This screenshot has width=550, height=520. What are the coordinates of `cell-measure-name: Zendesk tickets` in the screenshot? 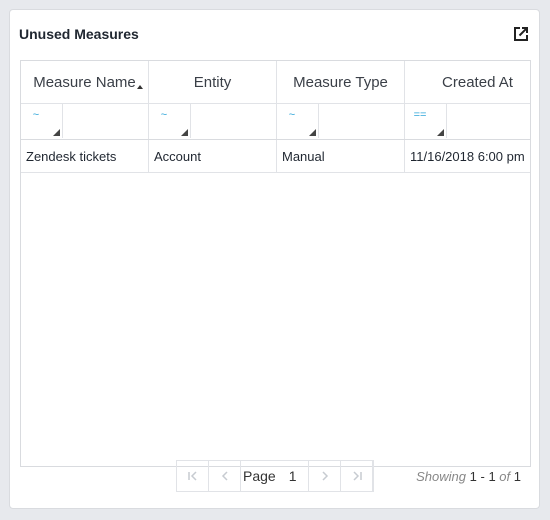 It's located at (85, 156).